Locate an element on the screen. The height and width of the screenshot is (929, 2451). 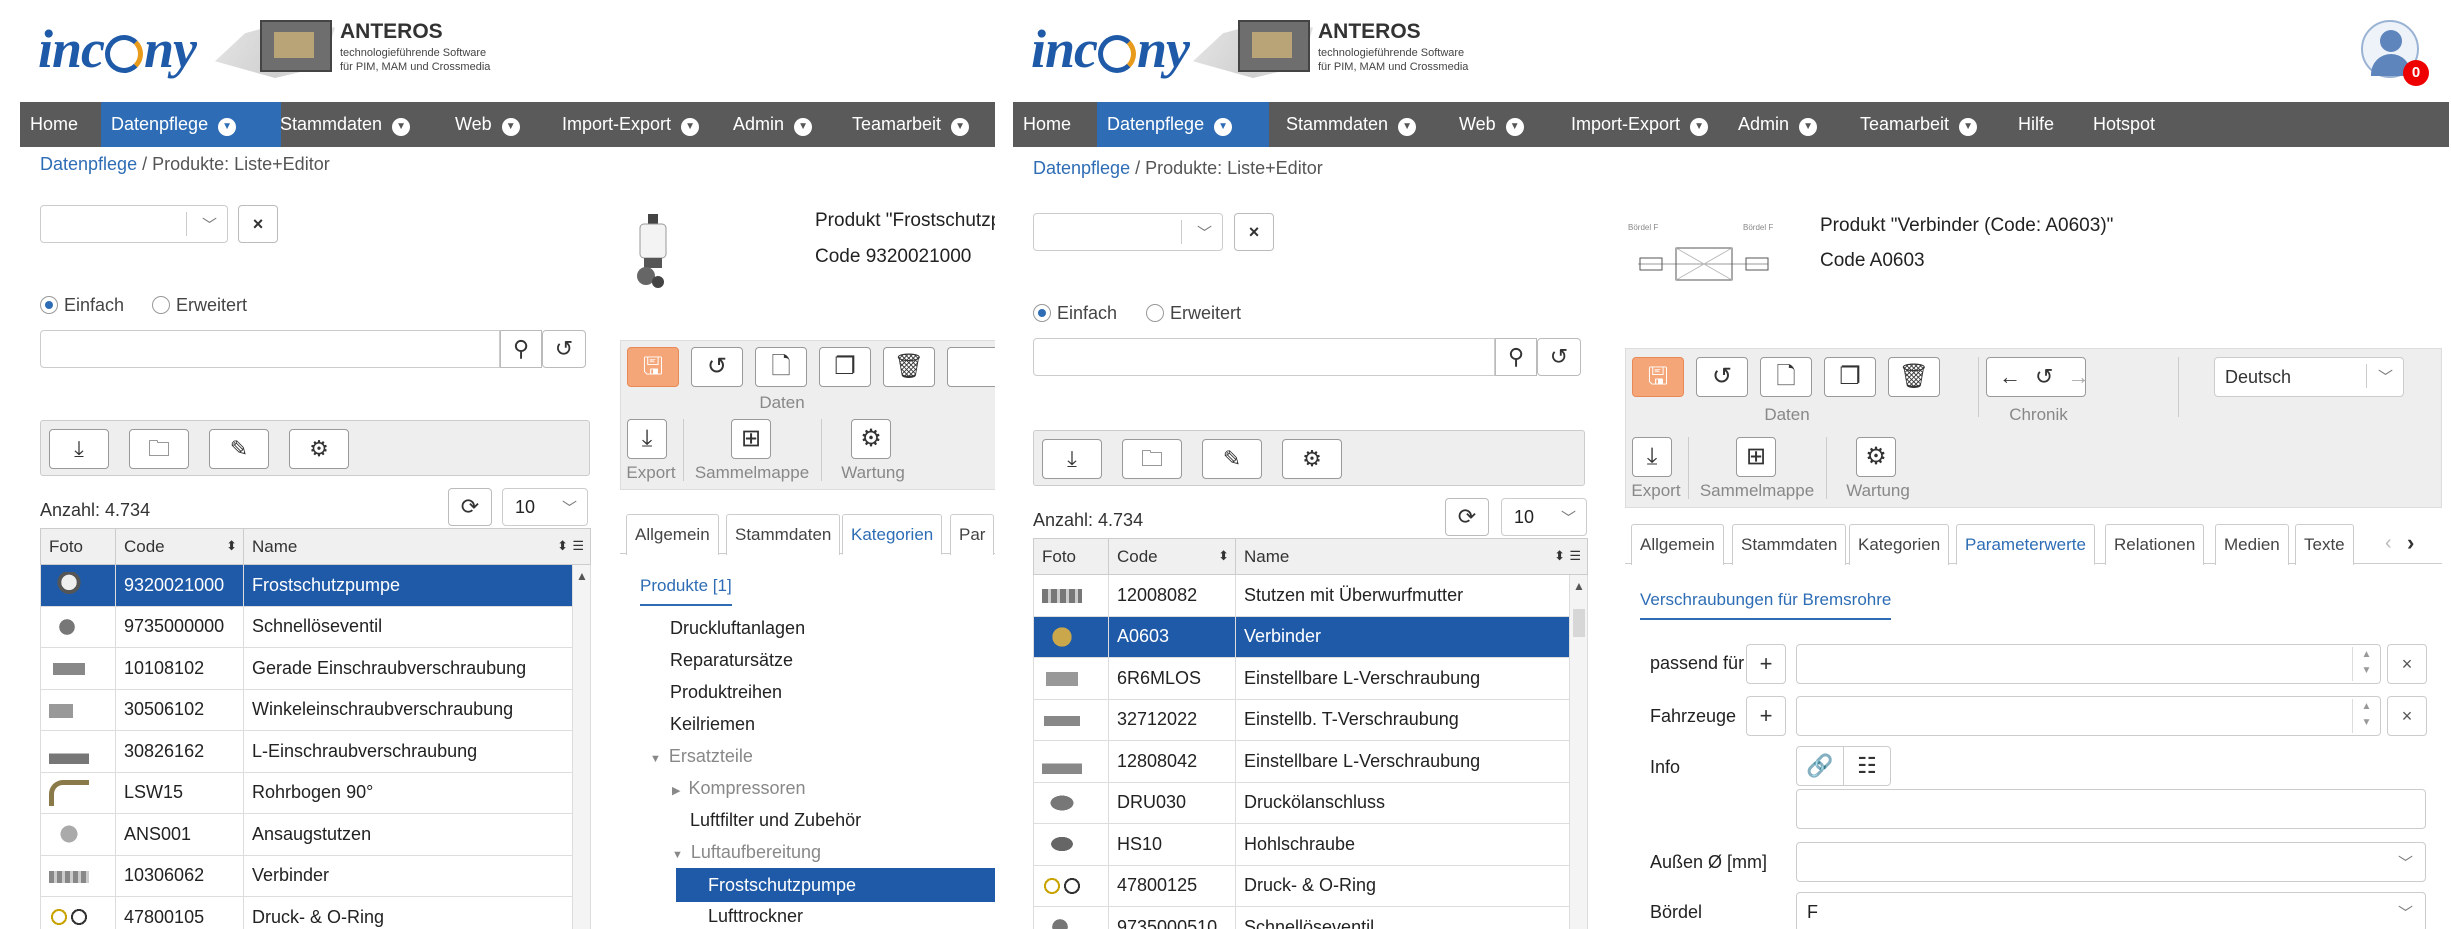
table-row: 30826162 L-Einschraubverschraubung is located at coordinates (315, 751).